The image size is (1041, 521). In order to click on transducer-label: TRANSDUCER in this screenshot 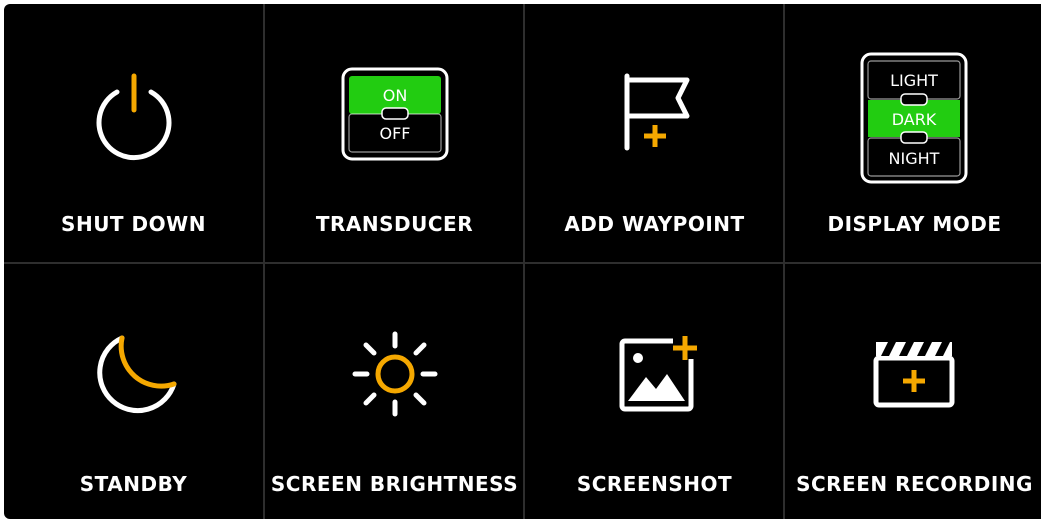, I will do `click(394, 224)`.